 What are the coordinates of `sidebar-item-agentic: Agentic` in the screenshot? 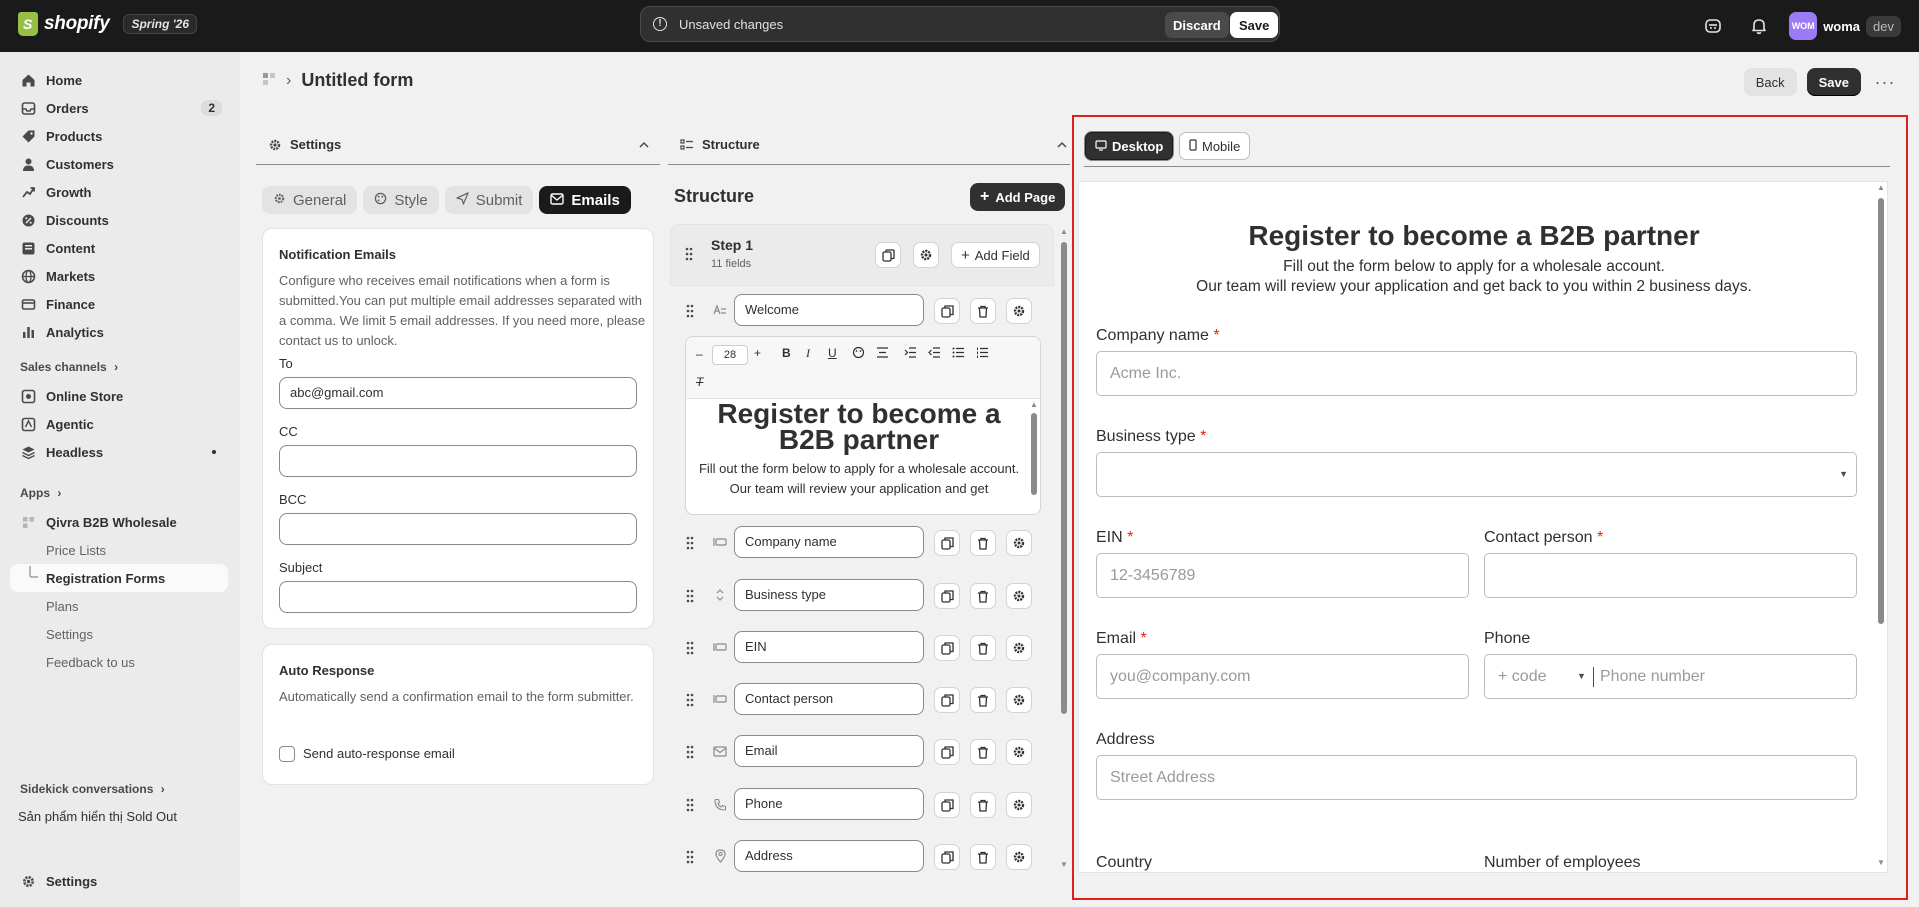 It's located at (119, 424).